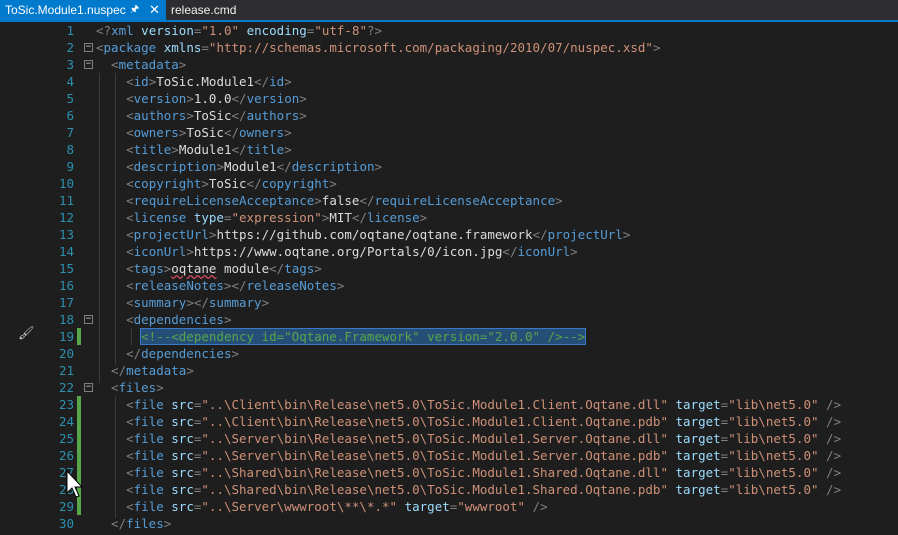 The height and width of the screenshot is (535, 898). What do you see at coordinates (449, 132) in the screenshot?
I see `code-line: 7 <owners>ToSic</owners>` at bounding box center [449, 132].